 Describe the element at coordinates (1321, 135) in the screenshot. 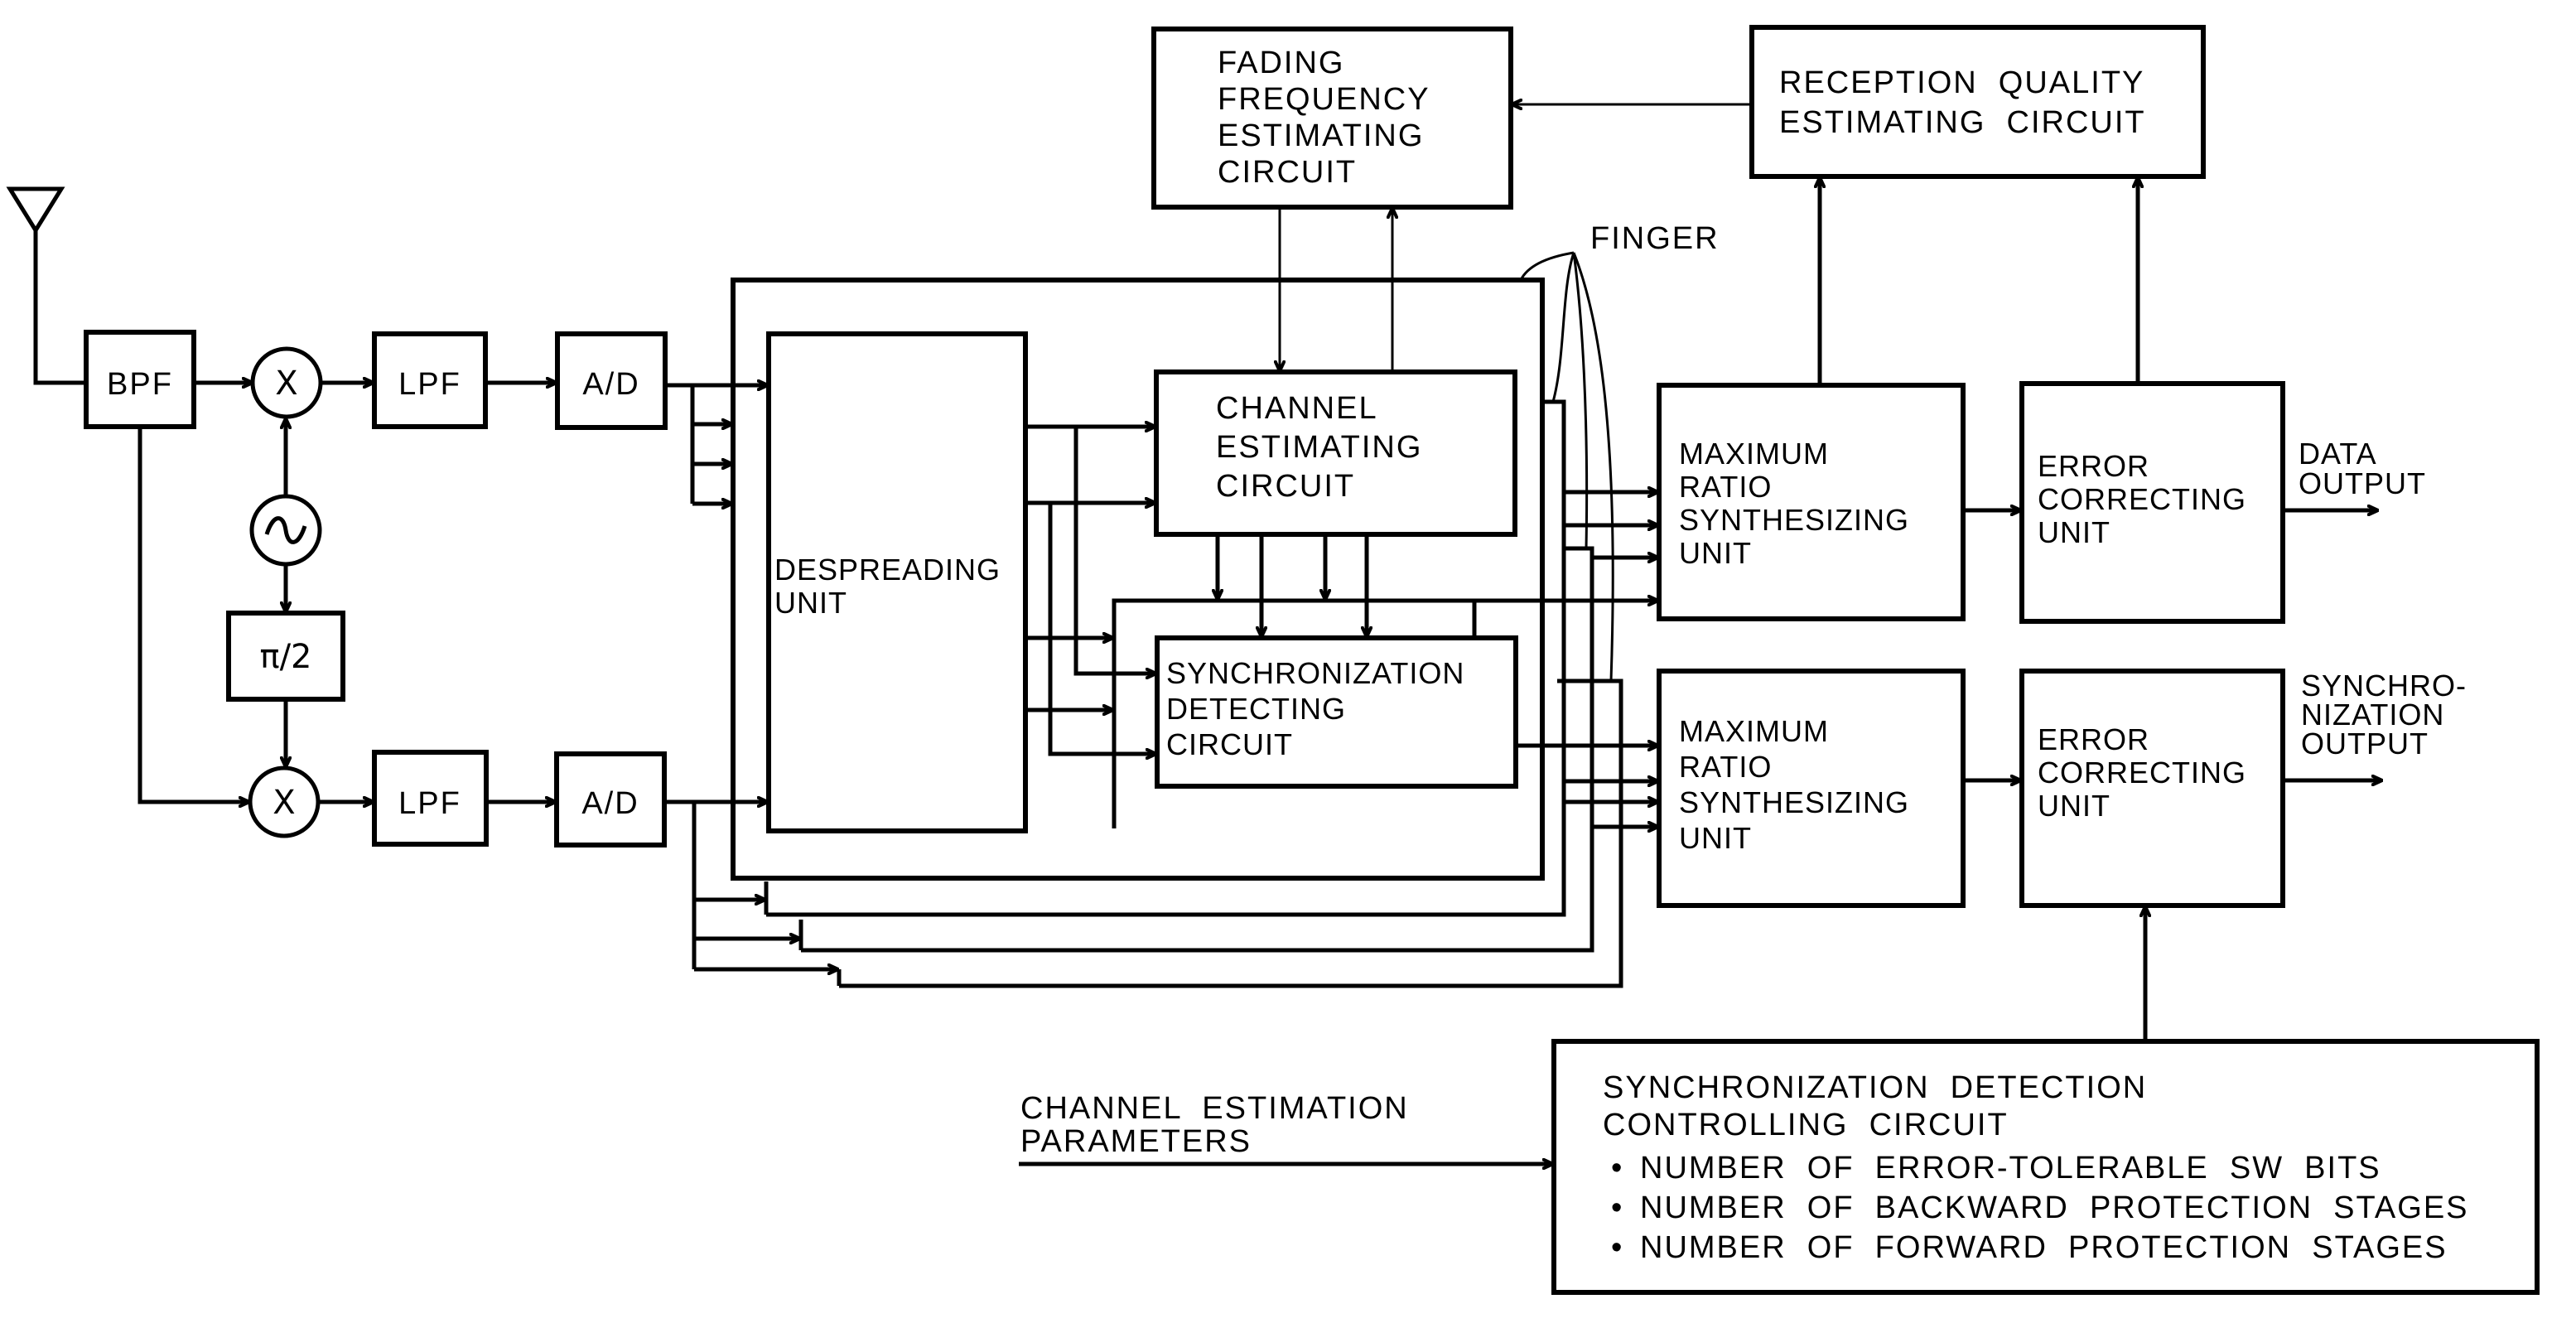

I see `fading-label-3: ESTIMATING` at that location.